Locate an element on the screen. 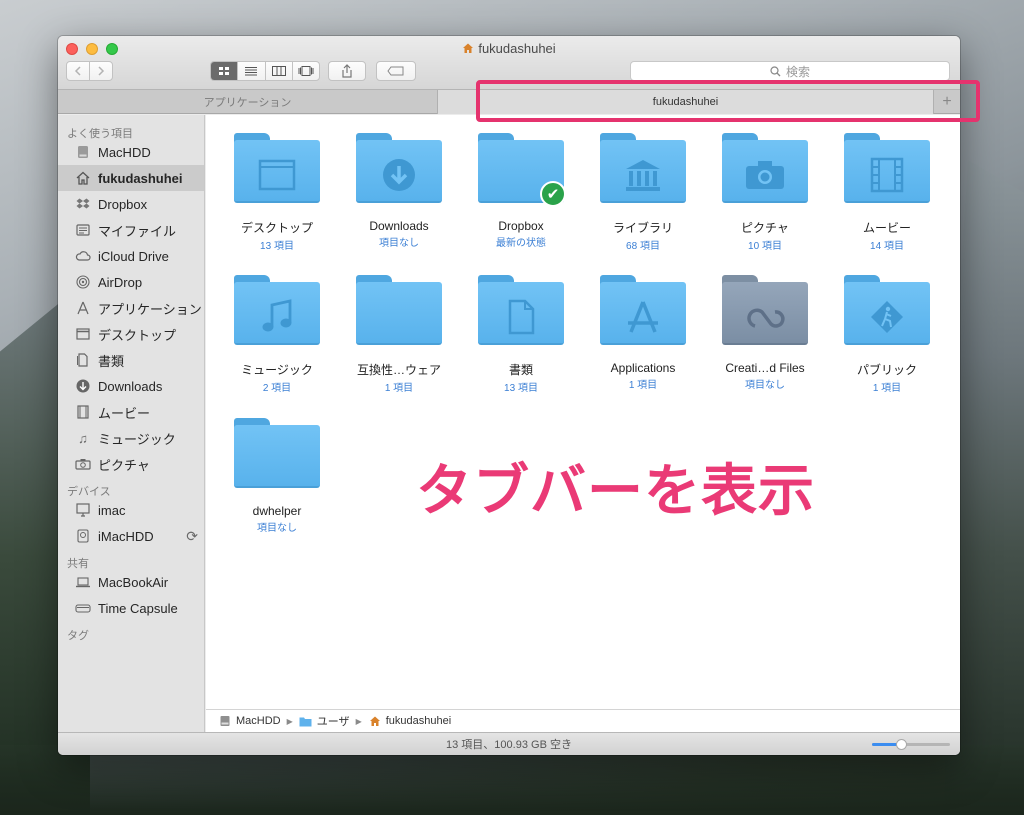 This screenshot has height=815, width=1024. sidebar-item-music: ♫ ミュージック is located at coordinates (131, 438).